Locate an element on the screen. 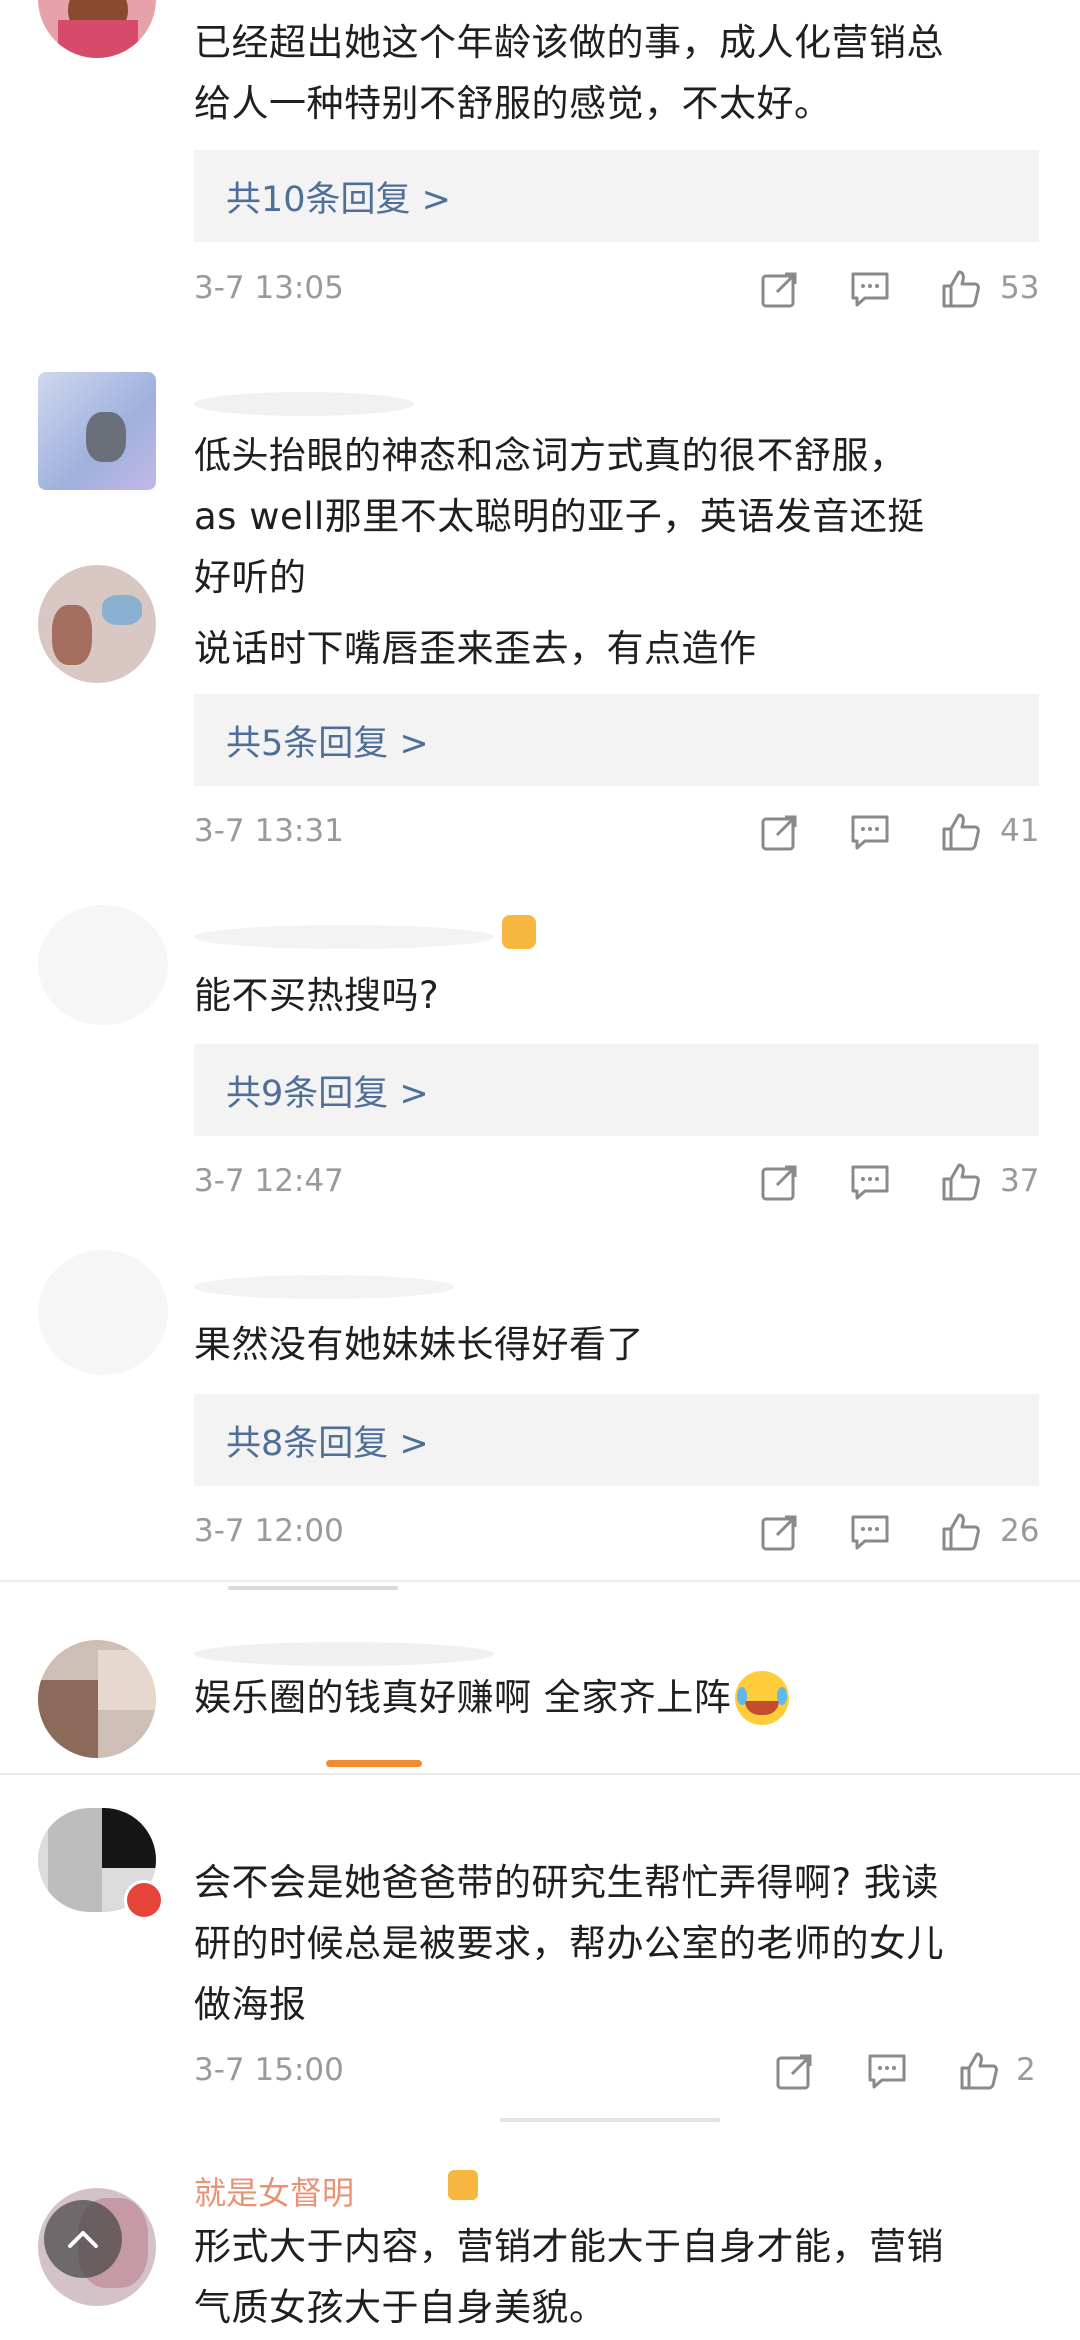 The image size is (1080, 2340). comment-line: 说话时下嘴唇歪来歪去，有点造作 is located at coordinates (475, 648).